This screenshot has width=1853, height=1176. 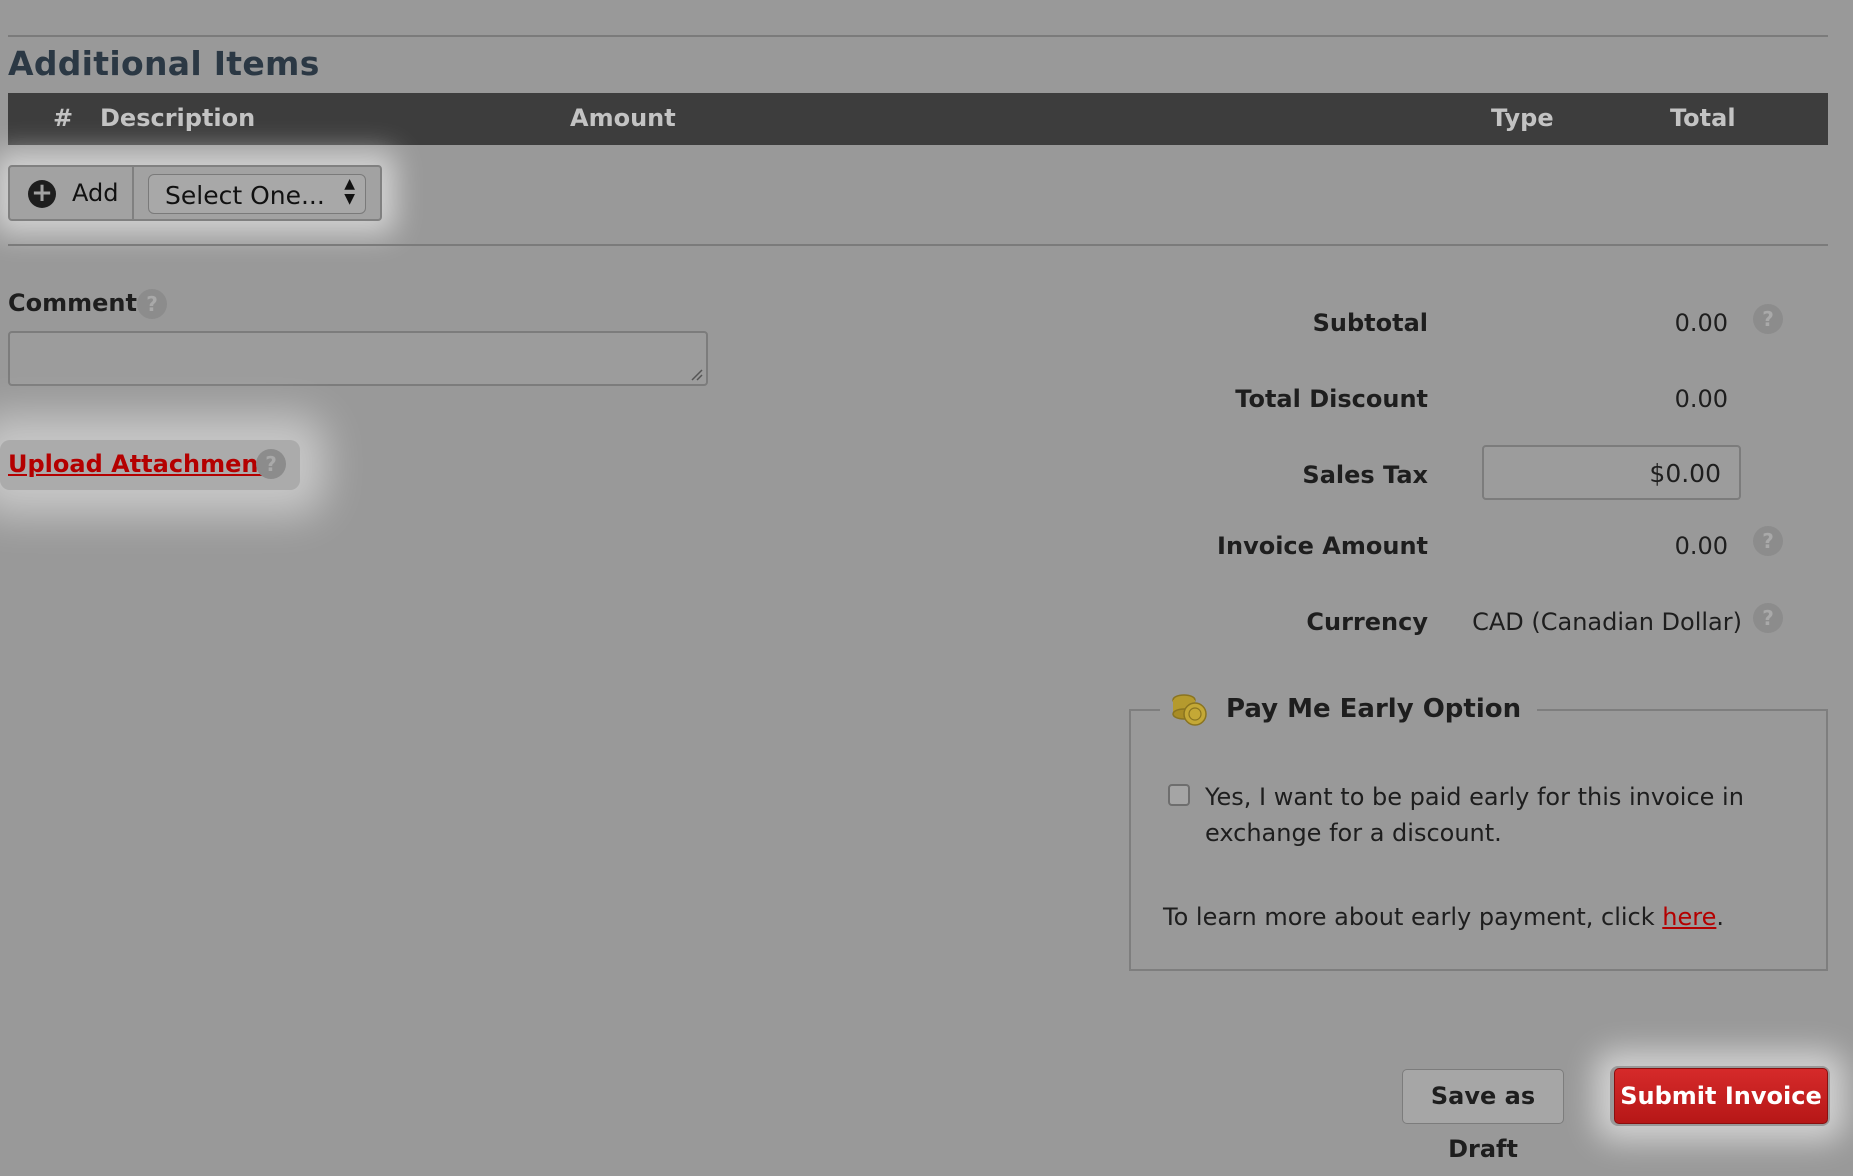 What do you see at coordinates (1370, 323) in the screenshot?
I see `subtotal-label: Subtotal` at bounding box center [1370, 323].